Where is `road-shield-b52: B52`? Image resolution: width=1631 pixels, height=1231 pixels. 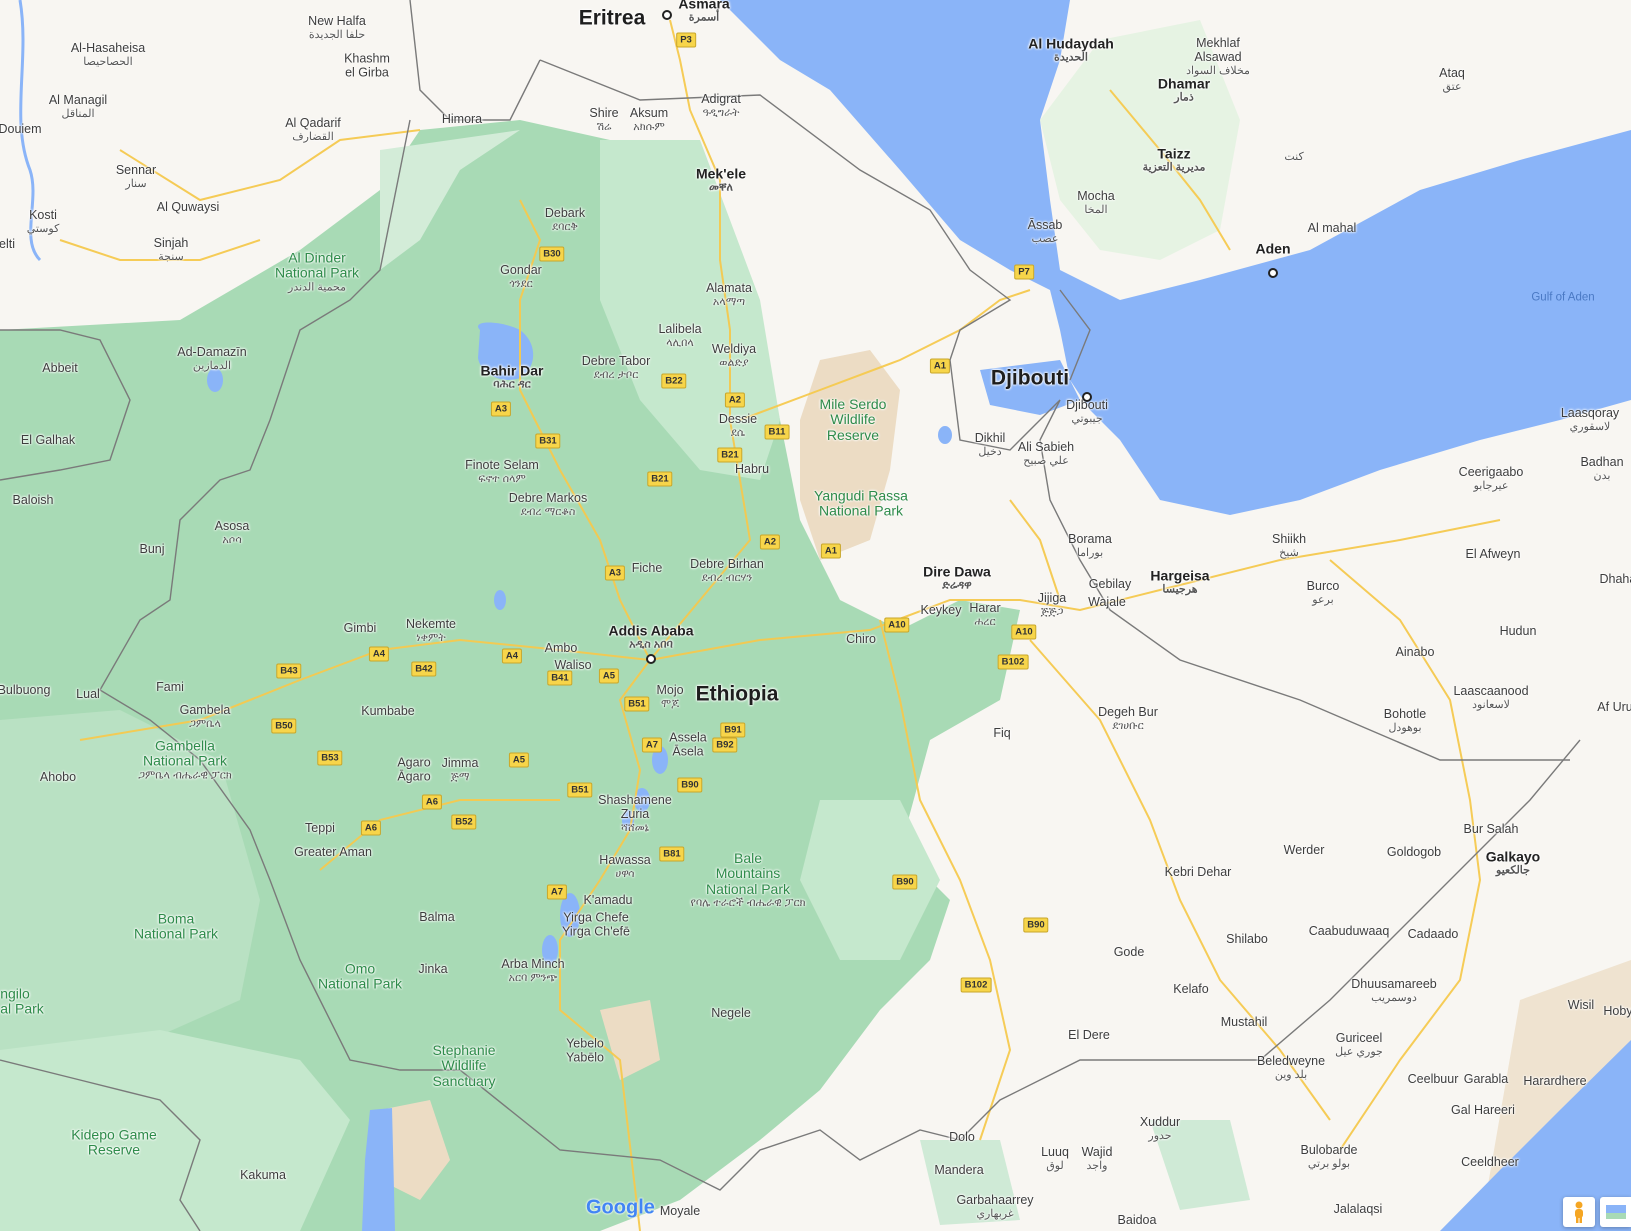 road-shield-b52: B52 is located at coordinates (464, 822).